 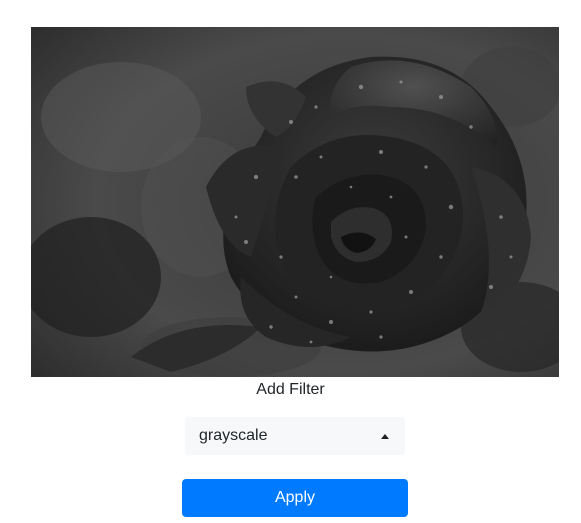 I want to click on filter-select: grayscale, so click(x=295, y=436).